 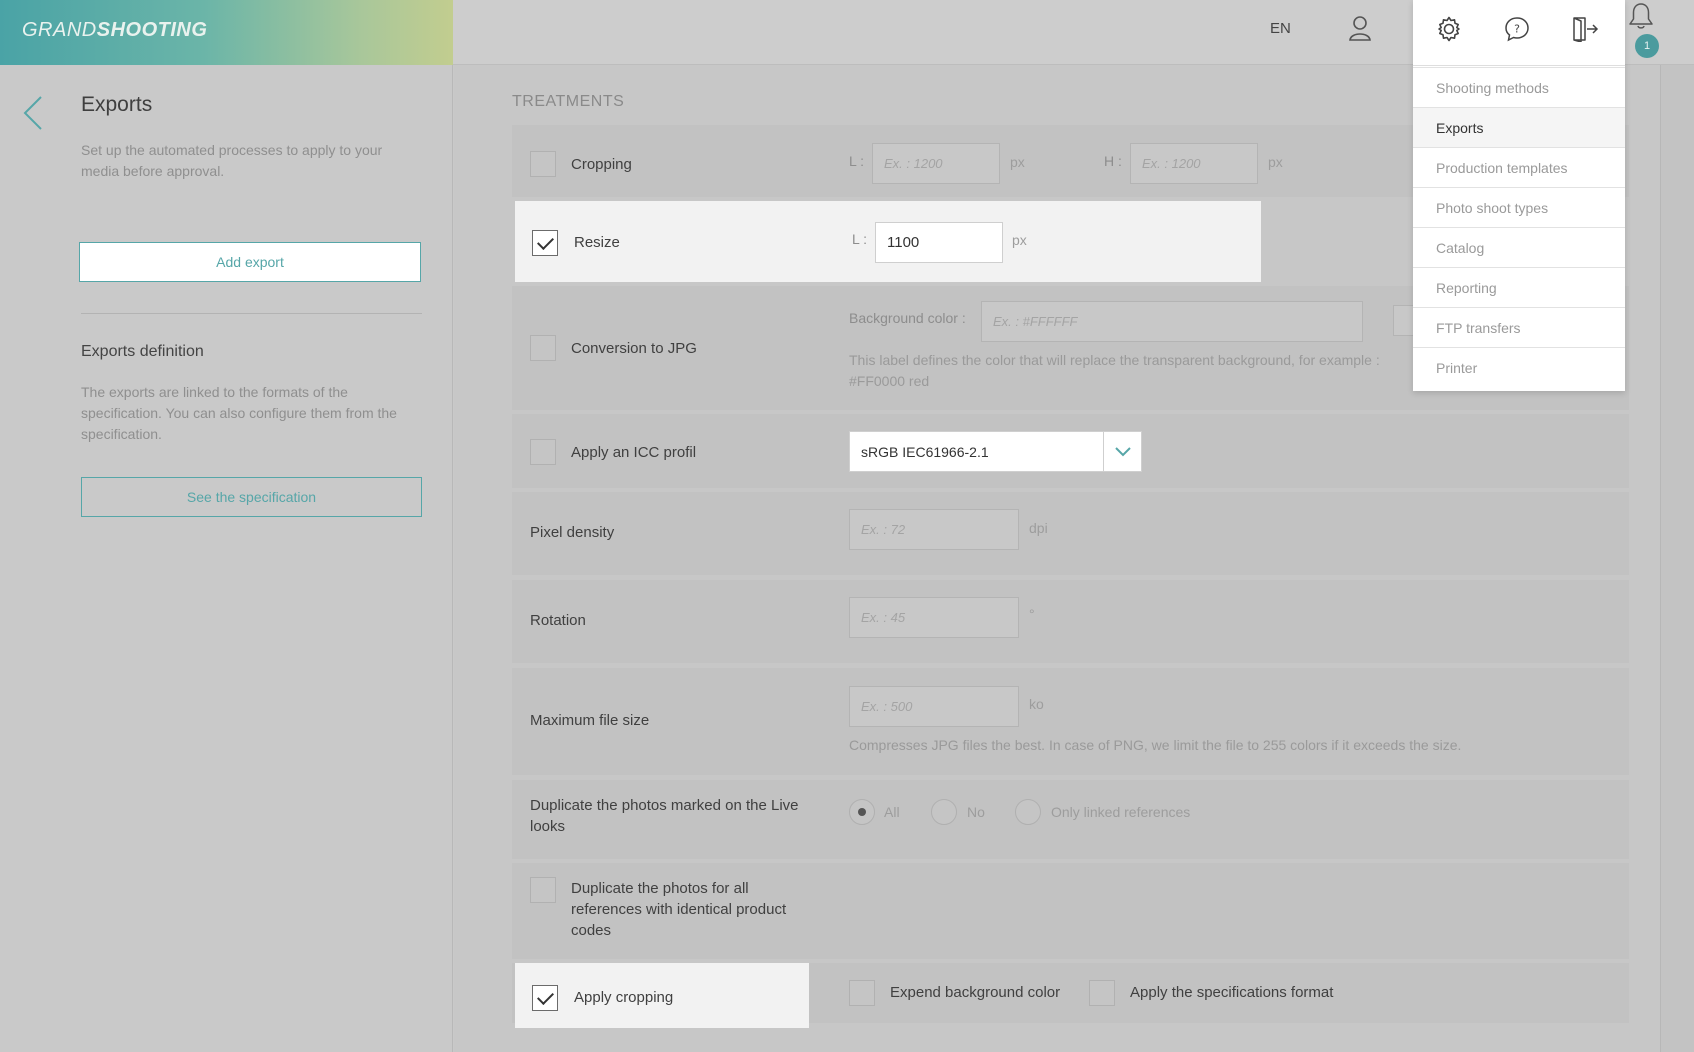 I want to click on cropping-l-label: L :, so click(x=857, y=161).